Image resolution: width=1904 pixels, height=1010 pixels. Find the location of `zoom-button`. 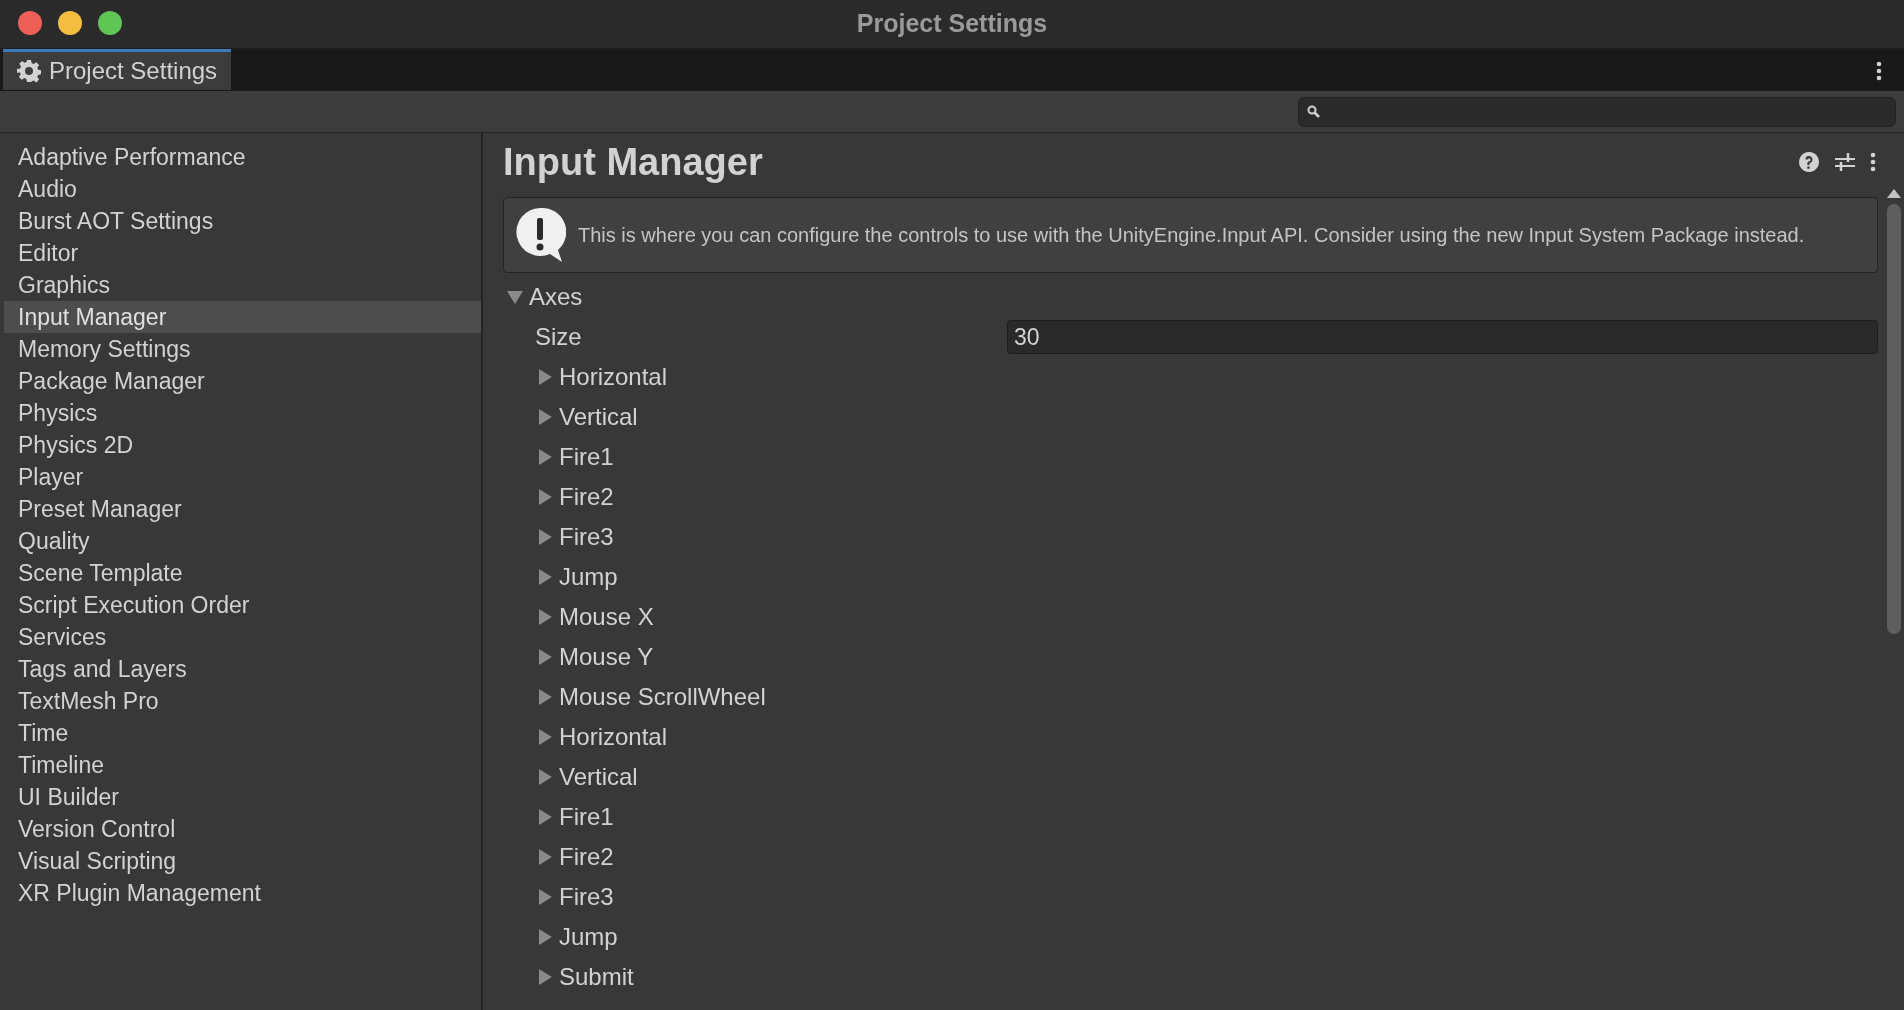

zoom-button is located at coordinates (110, 23).